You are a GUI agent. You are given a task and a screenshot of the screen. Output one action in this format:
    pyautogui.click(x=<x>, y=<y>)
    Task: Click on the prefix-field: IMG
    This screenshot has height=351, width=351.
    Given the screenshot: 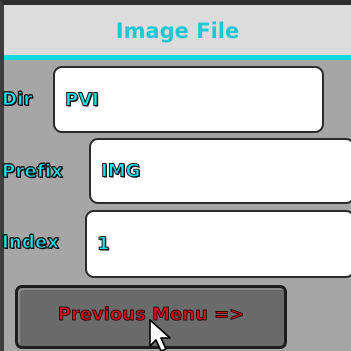 What is the action you would take?
    pyautogui.click(x=220, y=171)
    